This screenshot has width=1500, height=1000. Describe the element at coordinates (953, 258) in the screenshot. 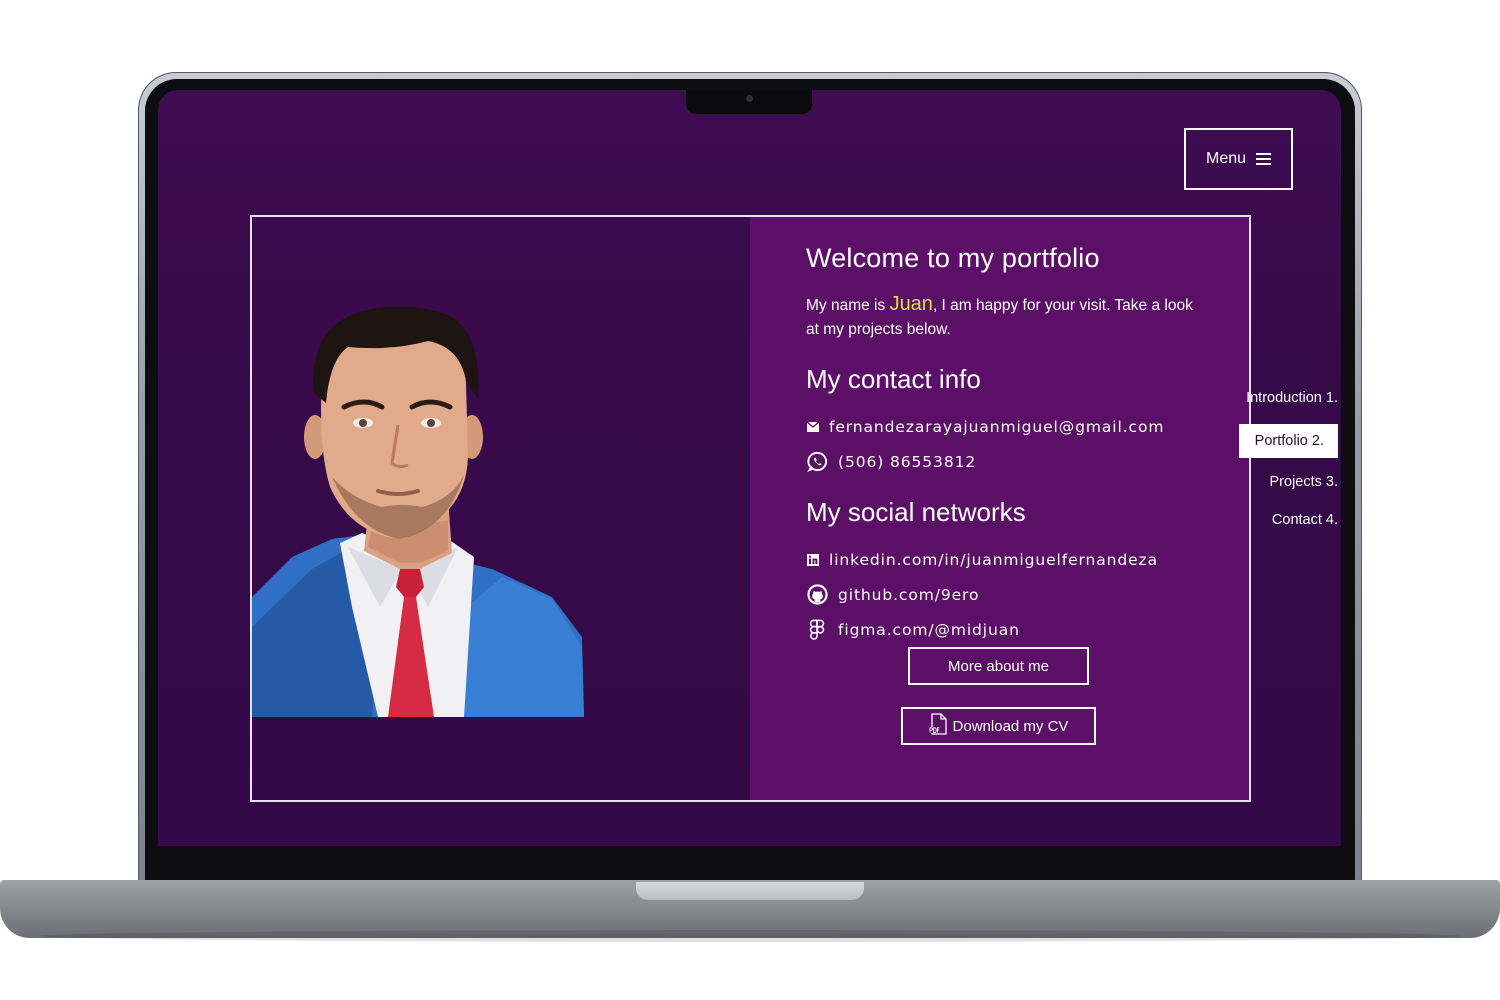

I see `page-title: Welcome to my portfolio` at that location.